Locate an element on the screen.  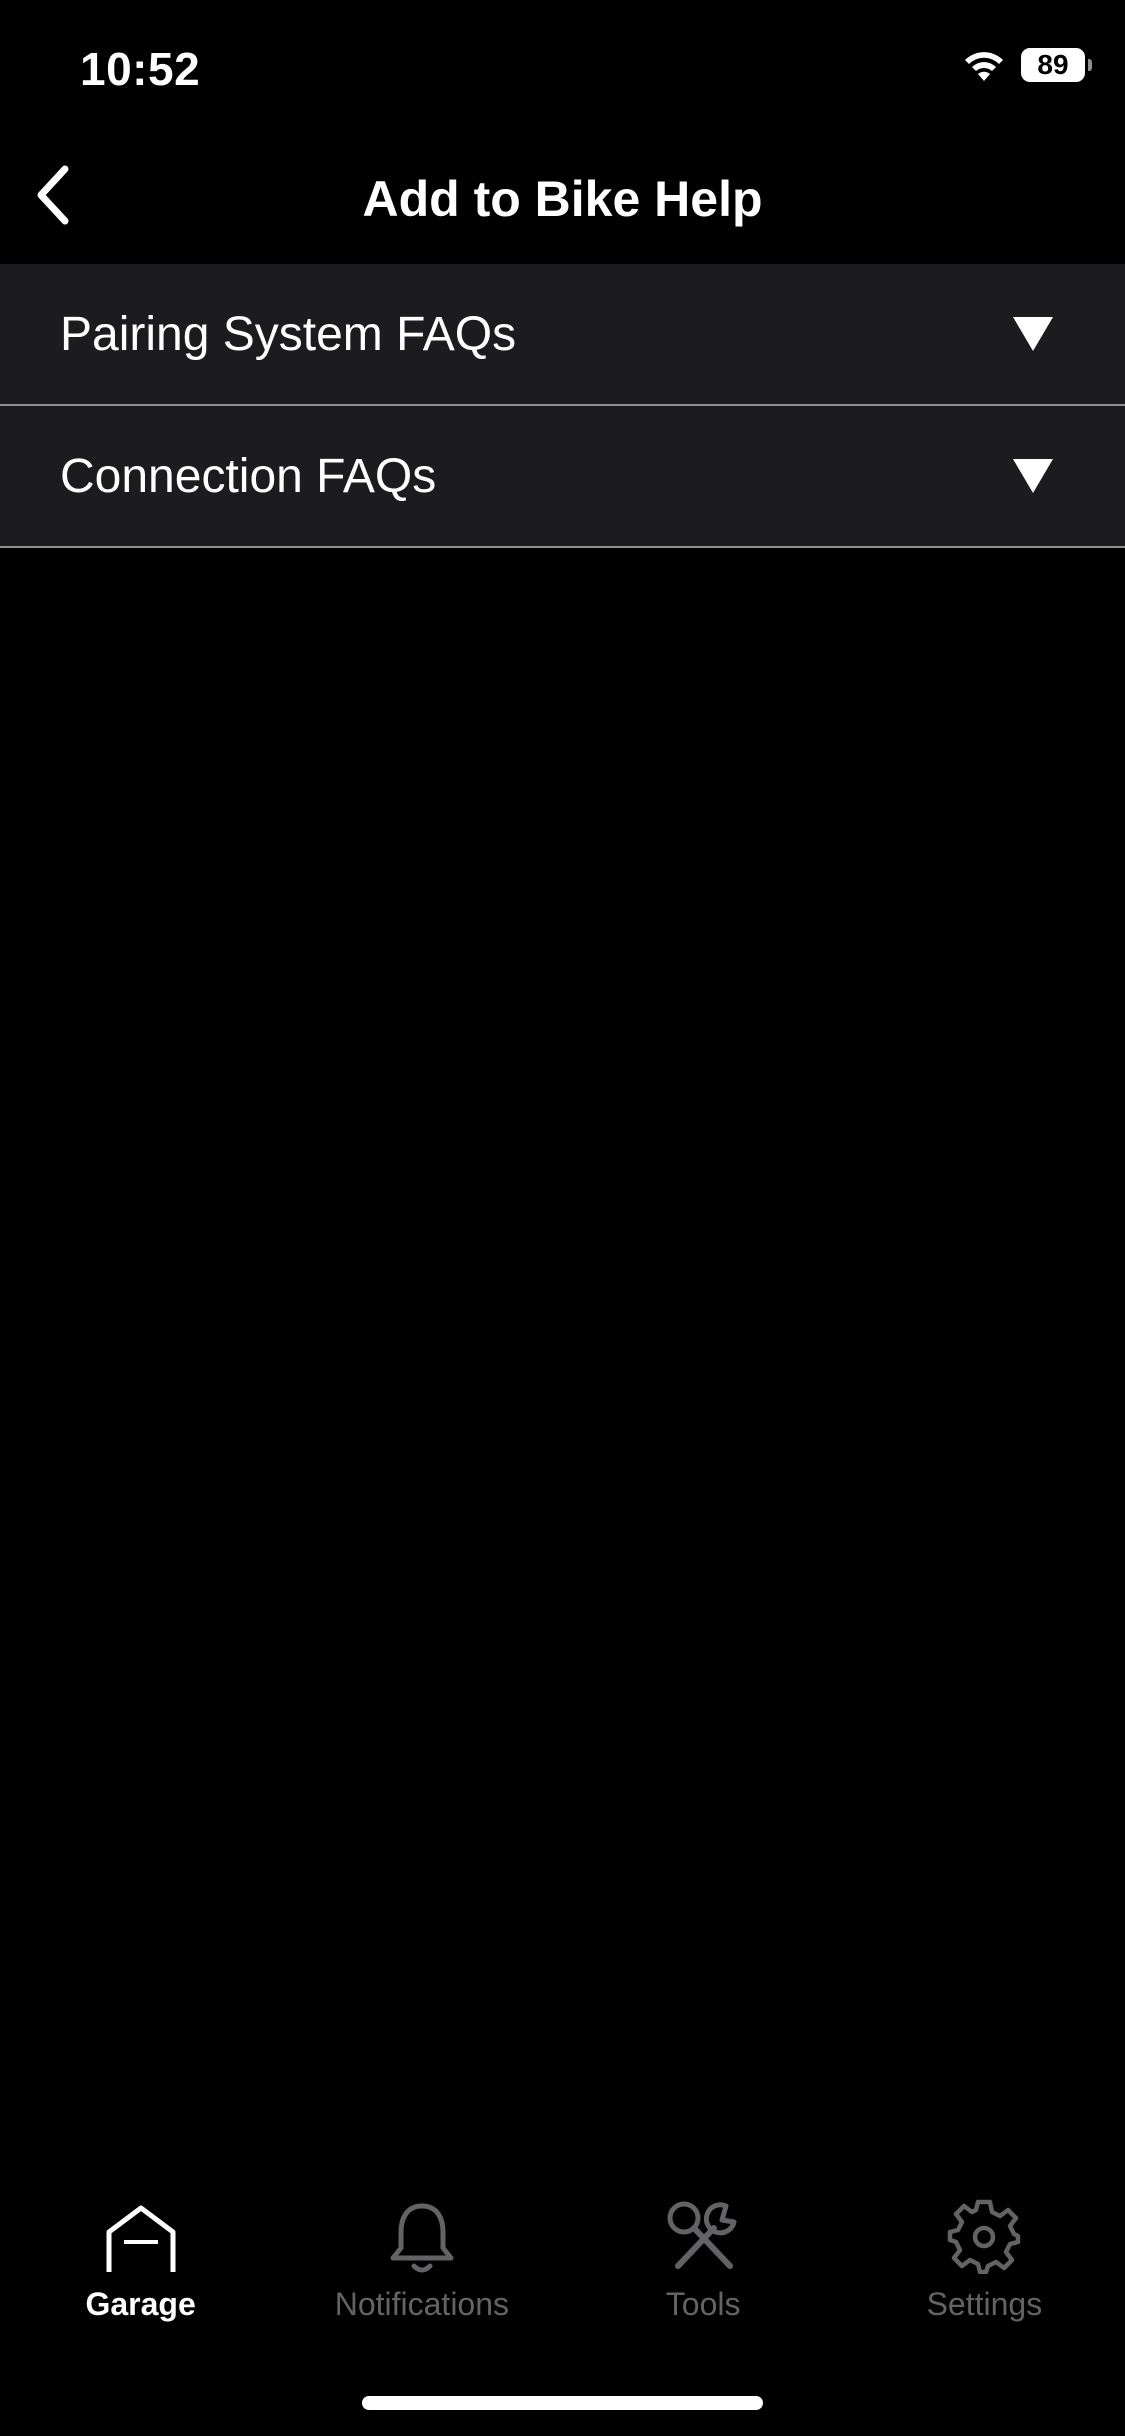
faq-section-label: Pairing System FAQs is located at coordinates (288, 334).